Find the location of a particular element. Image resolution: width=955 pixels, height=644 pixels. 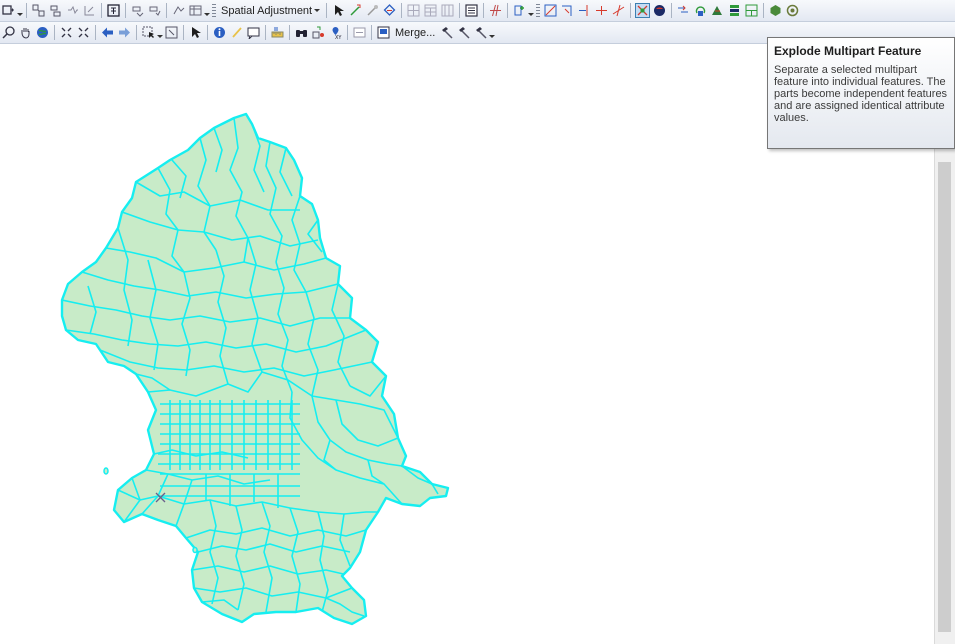

copy-parallel-icon is located at coordinates (683, 10).